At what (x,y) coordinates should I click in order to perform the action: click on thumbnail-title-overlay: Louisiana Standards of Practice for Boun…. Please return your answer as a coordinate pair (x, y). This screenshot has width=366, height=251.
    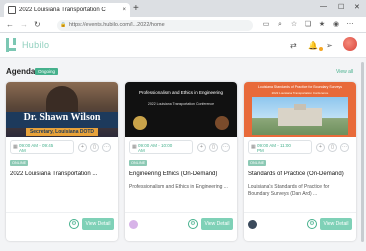
    Looking at the image, I should click on (300, 87).